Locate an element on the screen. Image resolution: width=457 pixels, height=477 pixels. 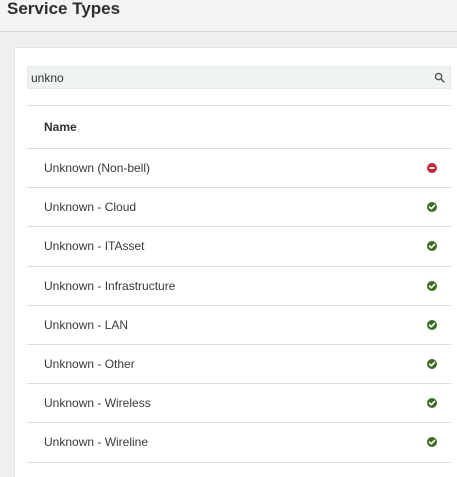
service-type-name: Unknown - Wireless is located at coordinates (97, 403).